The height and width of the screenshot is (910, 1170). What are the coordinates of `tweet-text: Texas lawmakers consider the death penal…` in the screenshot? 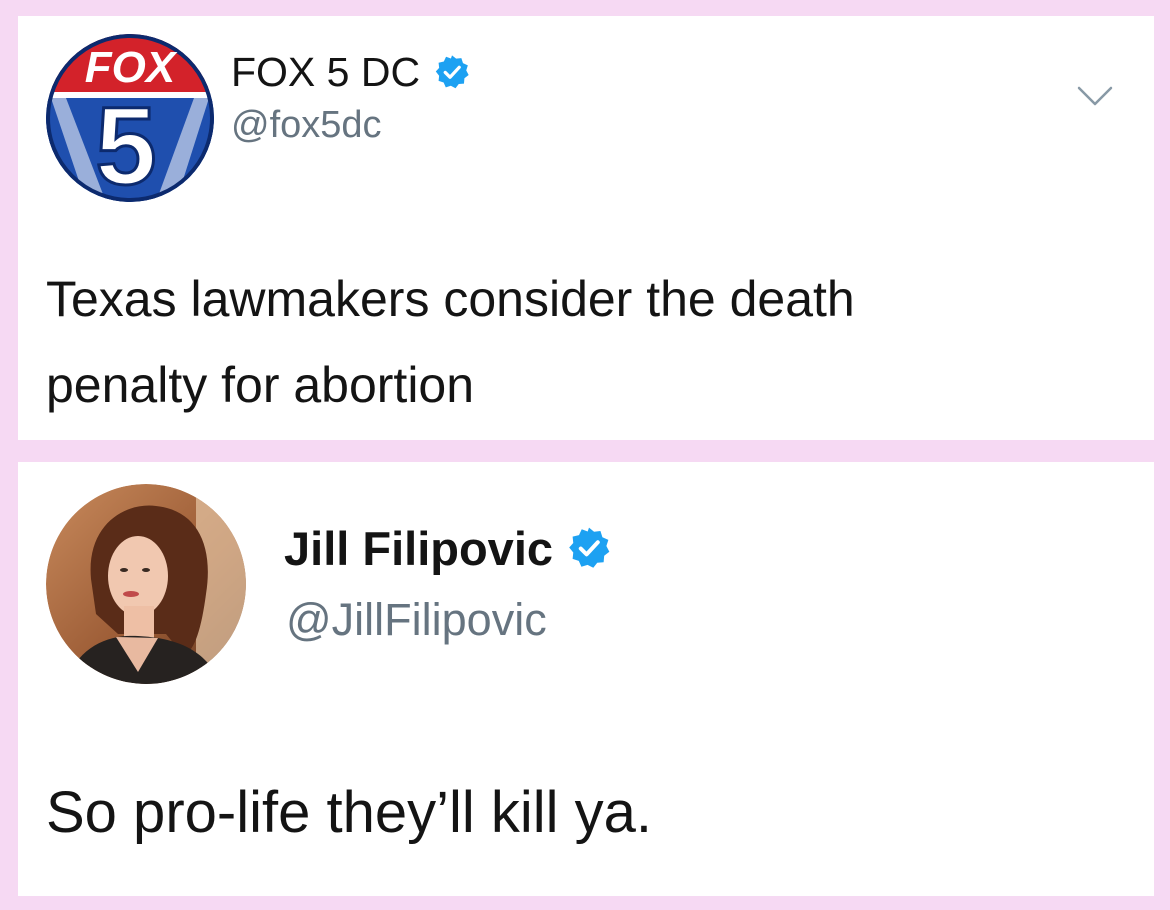 It's located at (450, 342).